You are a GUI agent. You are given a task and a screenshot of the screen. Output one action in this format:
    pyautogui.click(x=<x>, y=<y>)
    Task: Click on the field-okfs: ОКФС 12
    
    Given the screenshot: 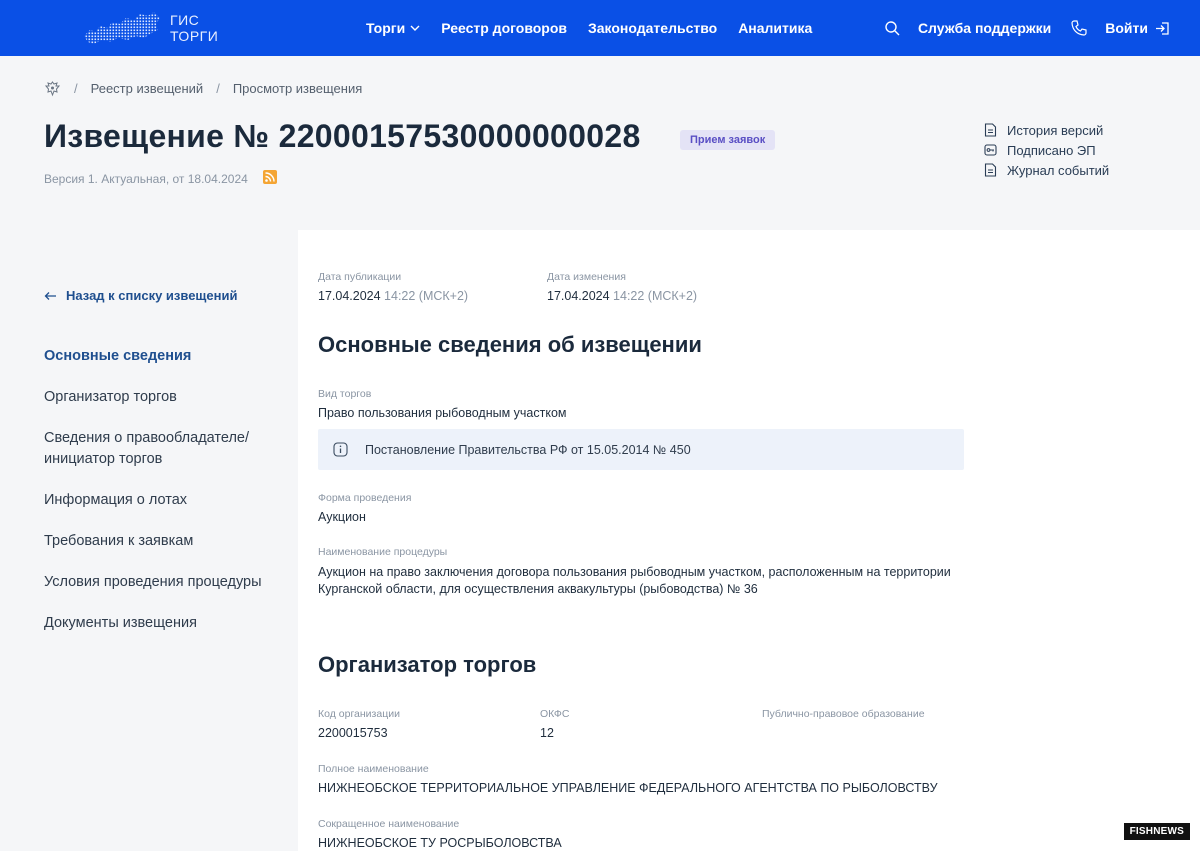 What is the action you would take?
    pyautogui.click(x=651, y=724)
    